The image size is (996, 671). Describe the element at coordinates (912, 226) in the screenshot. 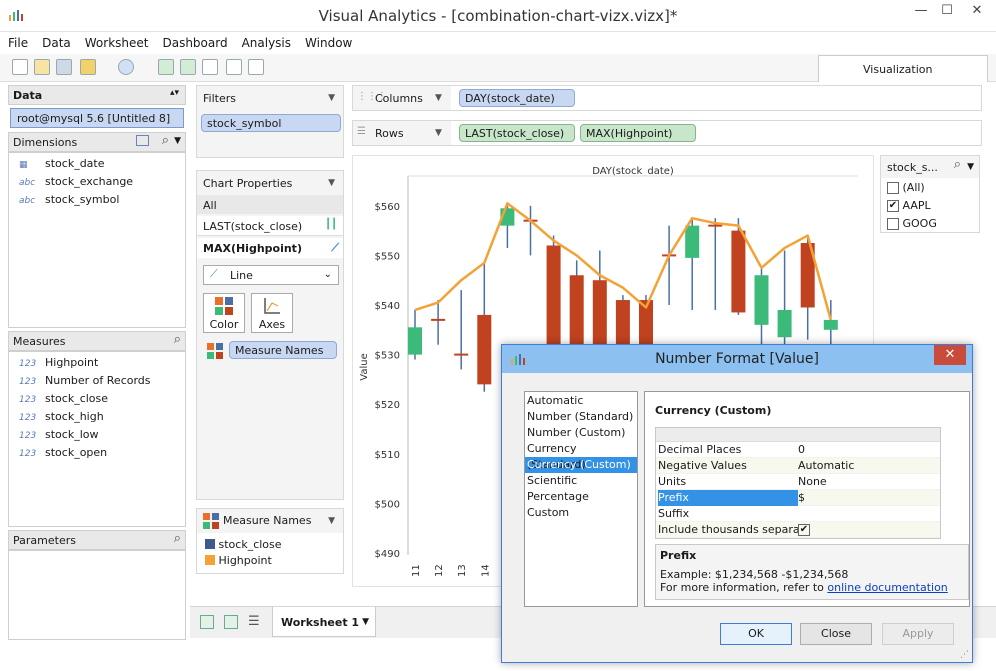

I see `symbol-option: GOOG` at that location.